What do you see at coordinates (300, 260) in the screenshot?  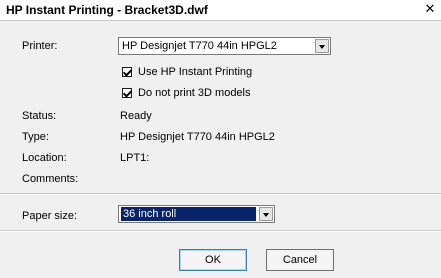 I see `cancel-button: Cancel` at bounding box center [300, 260].